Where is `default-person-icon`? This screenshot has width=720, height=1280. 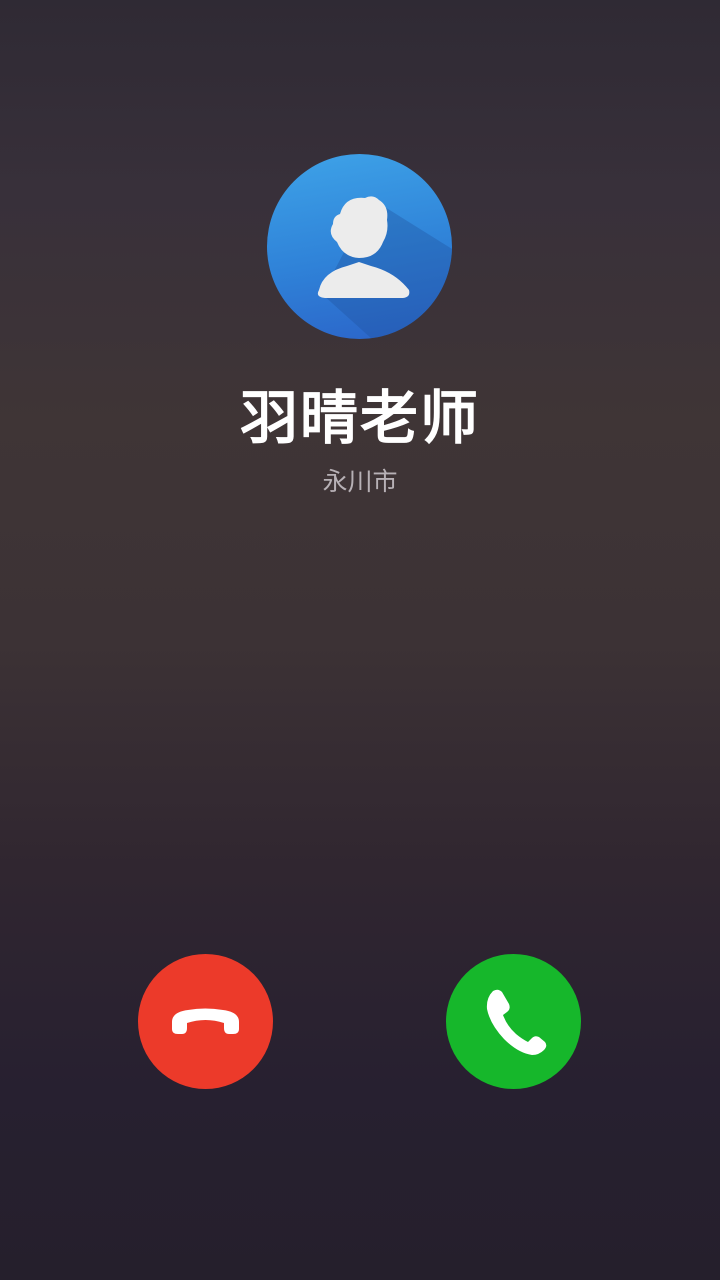
default-person-icon is located at coordinates (384, 267).